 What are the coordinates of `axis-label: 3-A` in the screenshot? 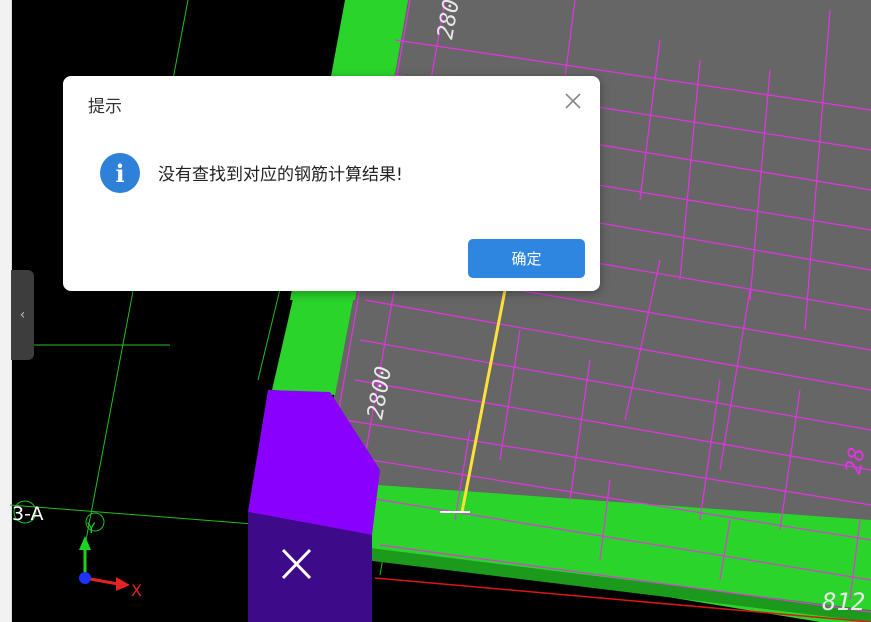 It's located at (28, 514).